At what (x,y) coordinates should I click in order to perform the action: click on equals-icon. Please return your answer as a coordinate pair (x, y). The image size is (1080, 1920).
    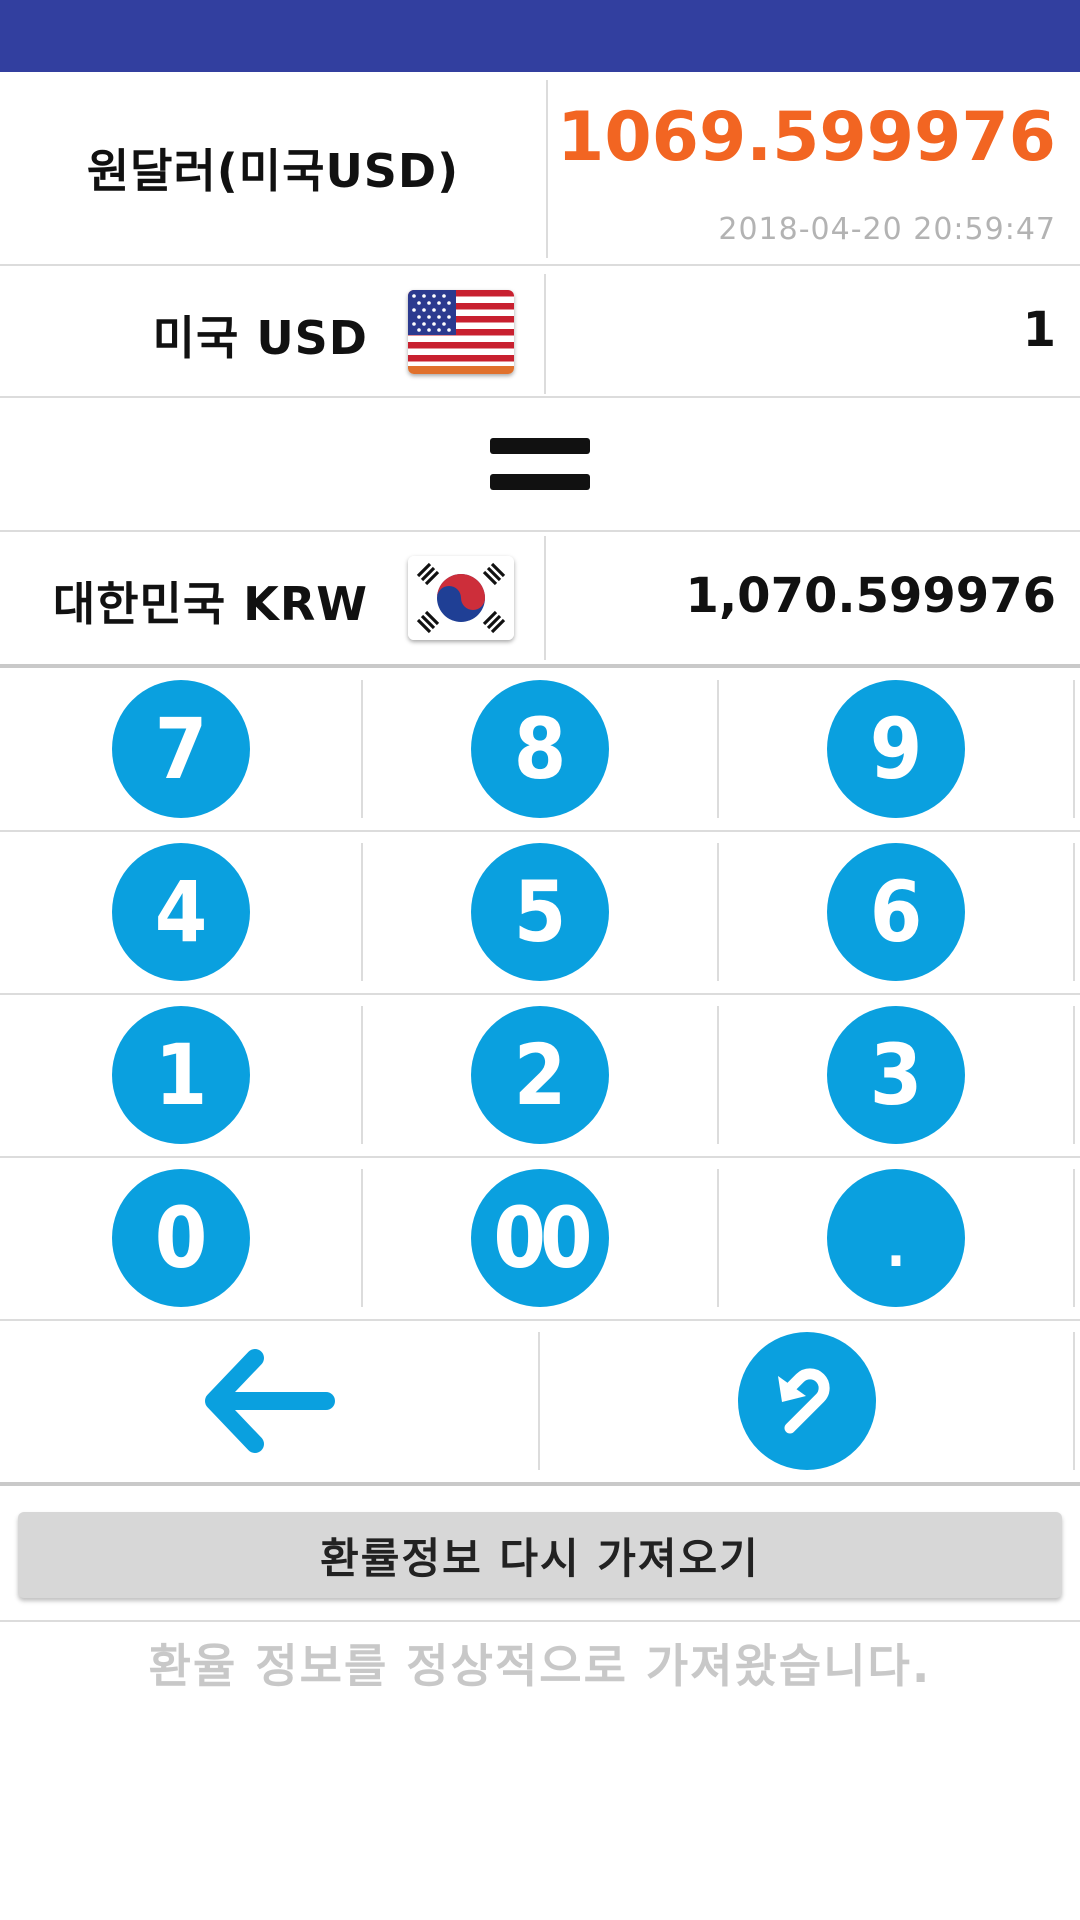
    Looking at the image, I should click on (540, 464).